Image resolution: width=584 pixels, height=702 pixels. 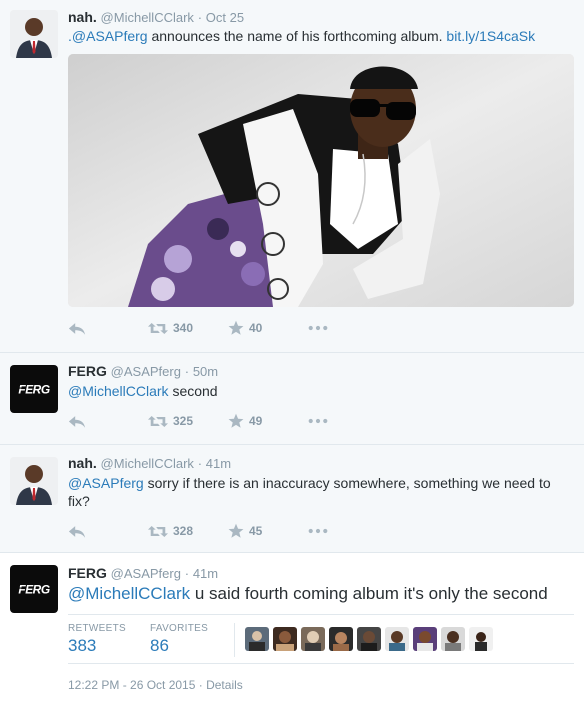 What do you see at coordinates (234, 640) in the screenshot?
I see `stats-divider` at bounding box center [234, 640].